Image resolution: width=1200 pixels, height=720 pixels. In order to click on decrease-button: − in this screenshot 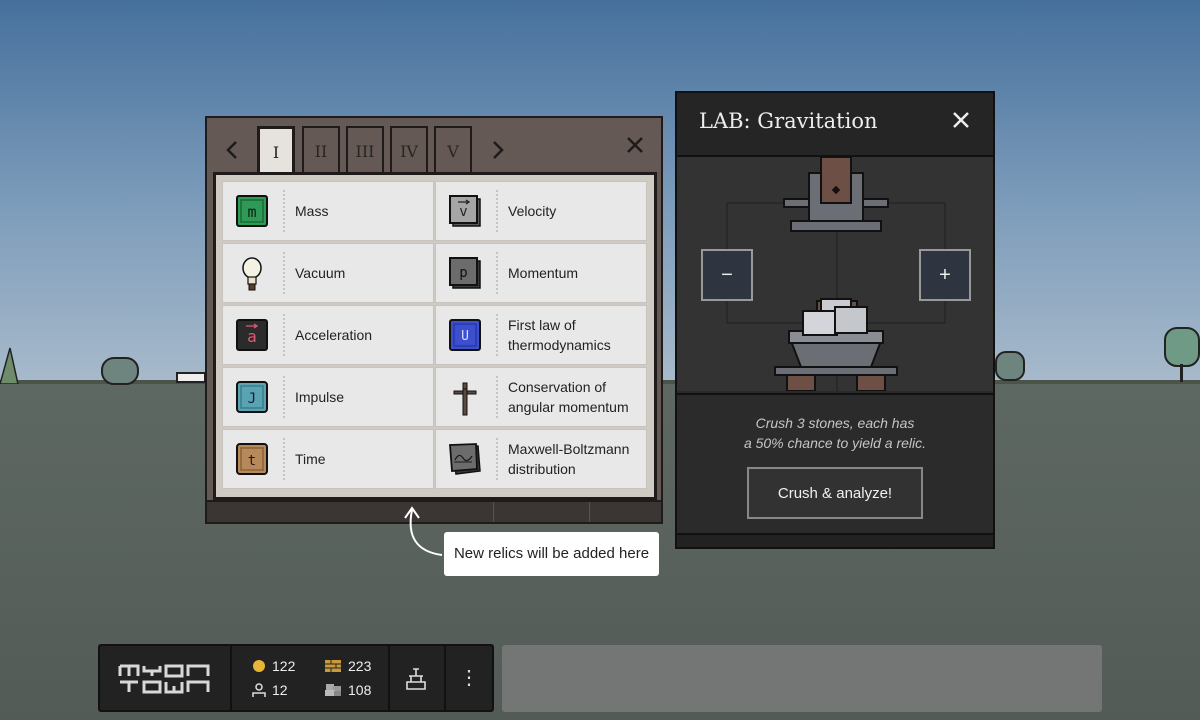, I will do `click(727, 275)`.